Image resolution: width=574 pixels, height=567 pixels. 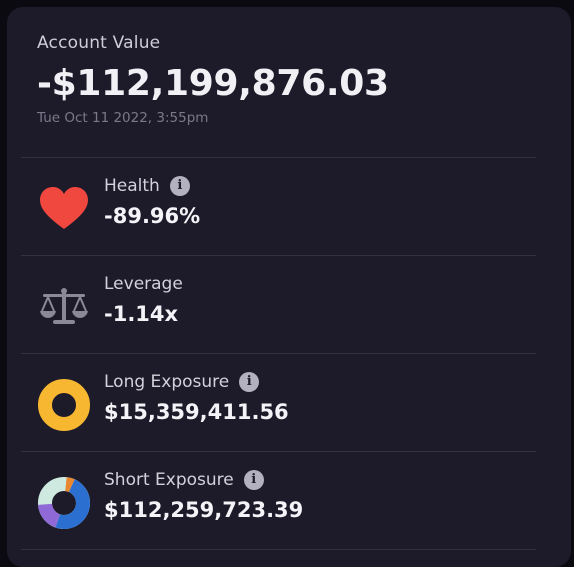 What do you see at coordinates (64, 209) in the screenshot?
I see `heart-icon` at bounding box center [64, 209].